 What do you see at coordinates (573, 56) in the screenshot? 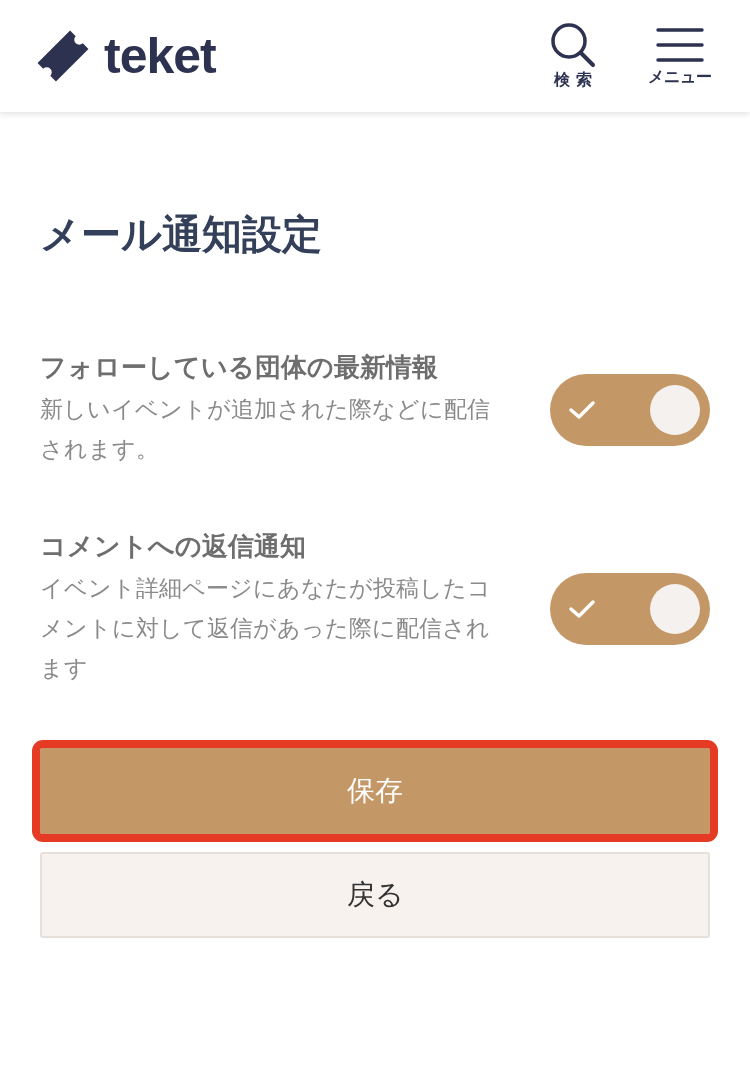
I see `search-button: 検 索` at bounding box center [573, 56].